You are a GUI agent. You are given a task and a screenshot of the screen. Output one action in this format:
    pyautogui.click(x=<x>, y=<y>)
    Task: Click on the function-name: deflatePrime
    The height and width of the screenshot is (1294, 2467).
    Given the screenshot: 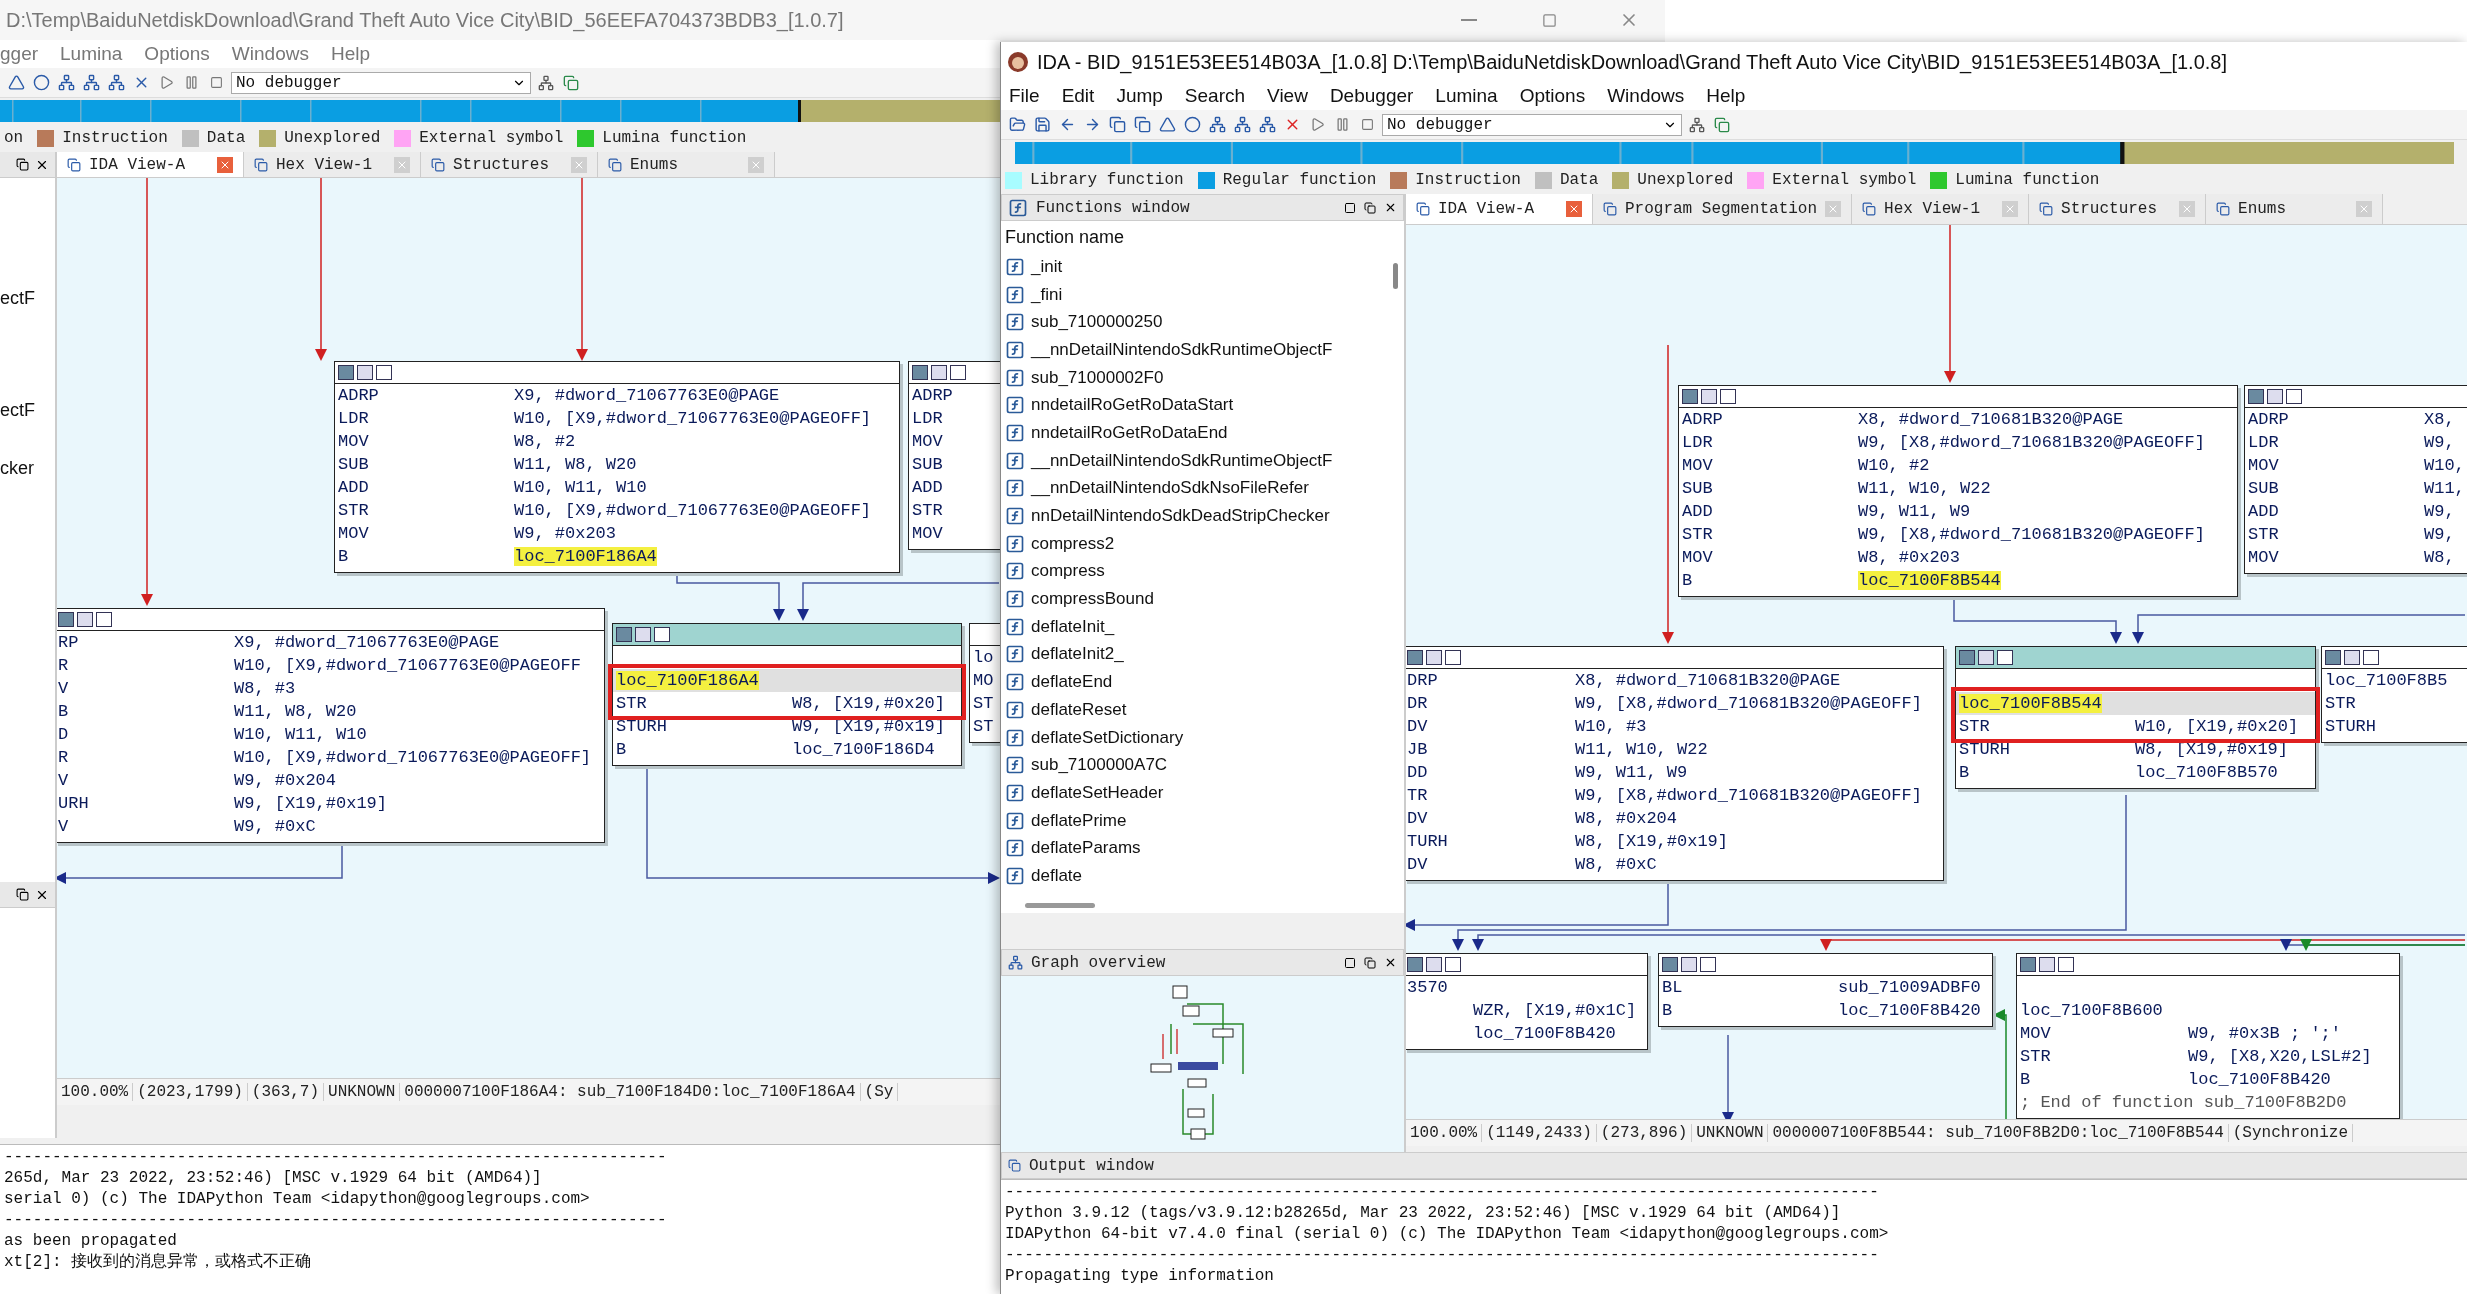 What is the action you would take?
    pyautogui.click(x=1079, y=820)
    